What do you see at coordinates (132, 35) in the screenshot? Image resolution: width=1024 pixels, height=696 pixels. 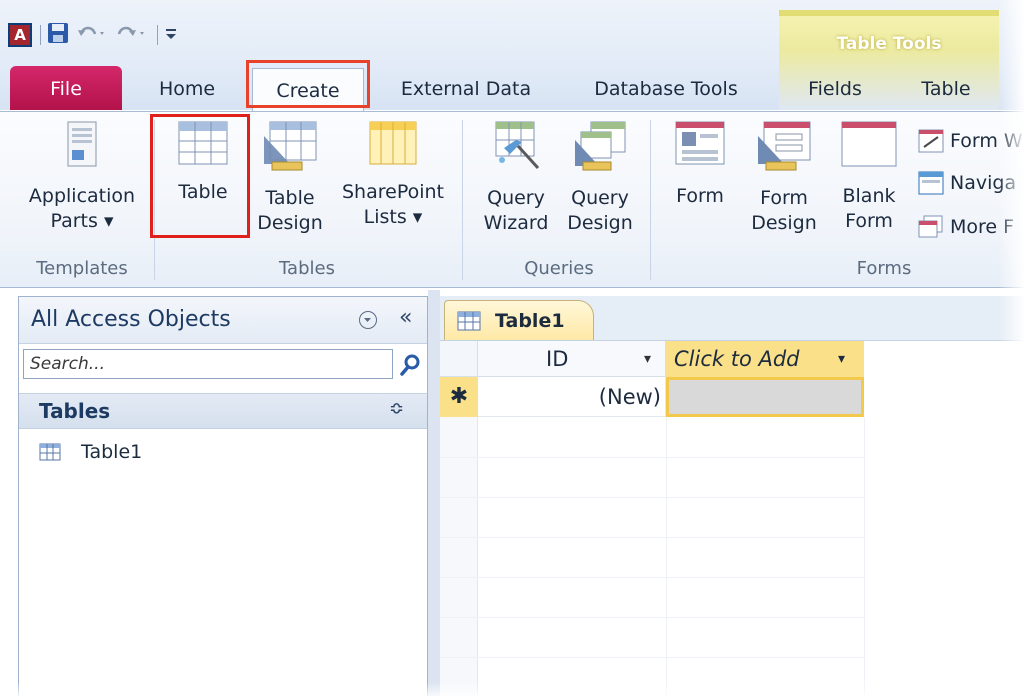 I see `redo-icon` at bounding box center [132, 35].